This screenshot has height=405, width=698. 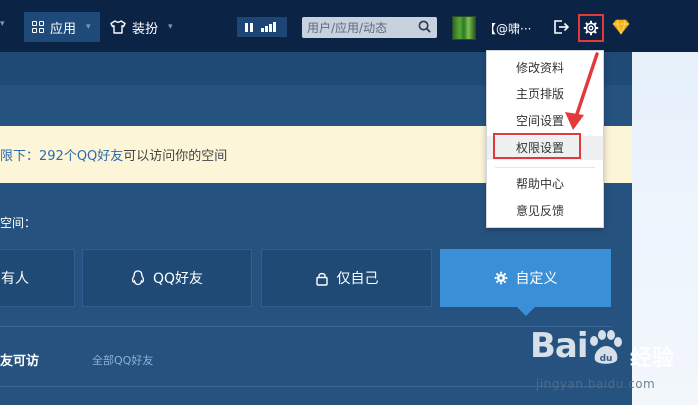 I want to click on notice-friends-link: 292个QQ好友, so click(x=81, y=156).